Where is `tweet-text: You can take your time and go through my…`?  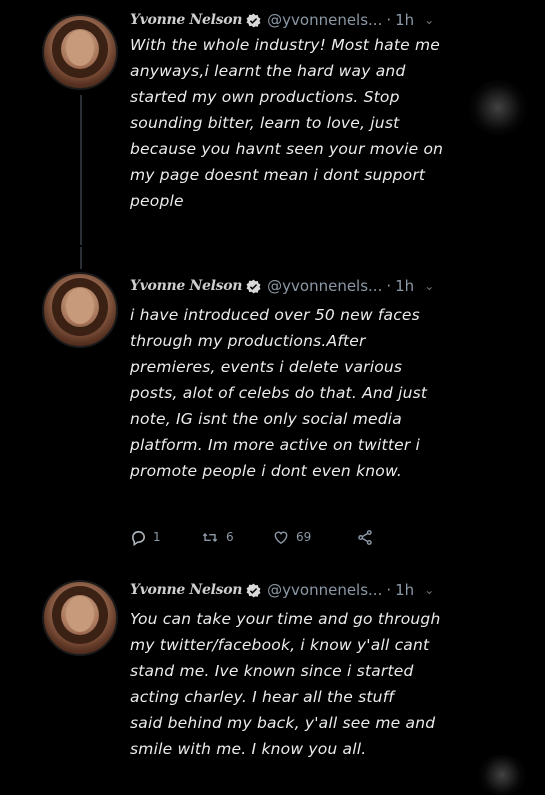
tweet-text: You can take your time and go through my… is located at coordinates (285, 684).